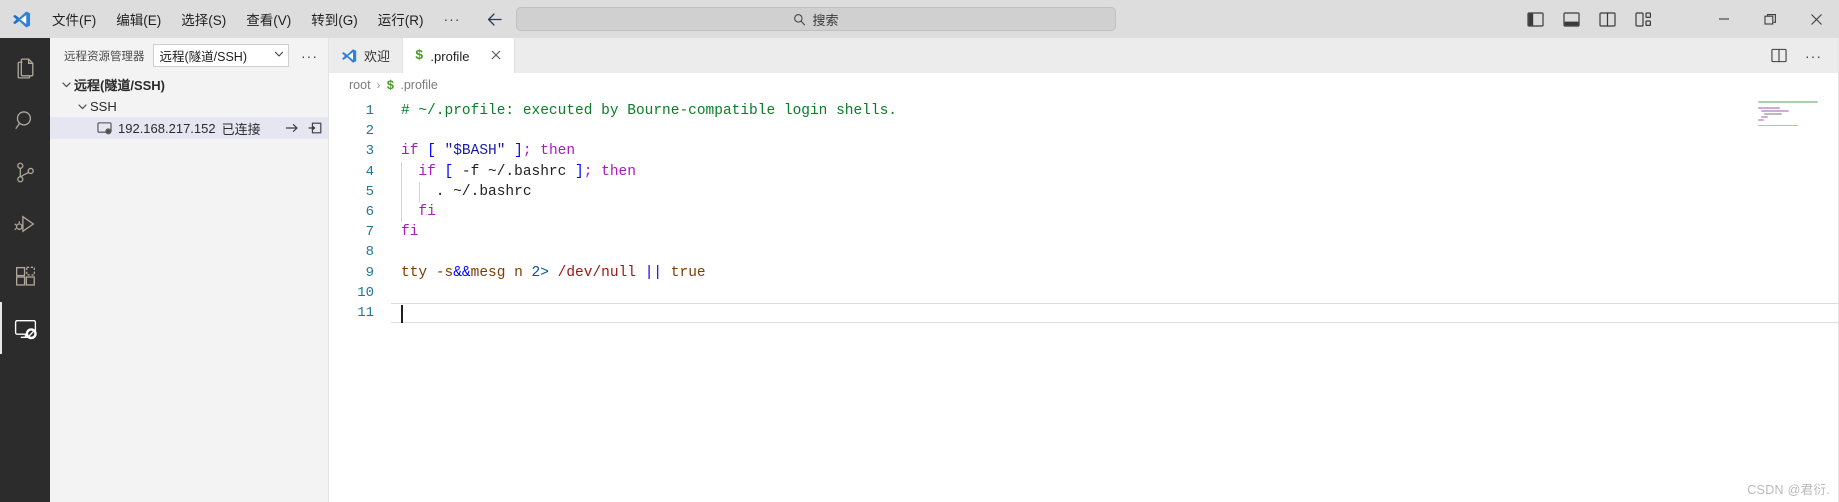 The height and width of the screenshot is (502, 1839). Describe the element at coordinates (268, 19) in the screenshot. I see `menu-view: 查看(V)` at that location.